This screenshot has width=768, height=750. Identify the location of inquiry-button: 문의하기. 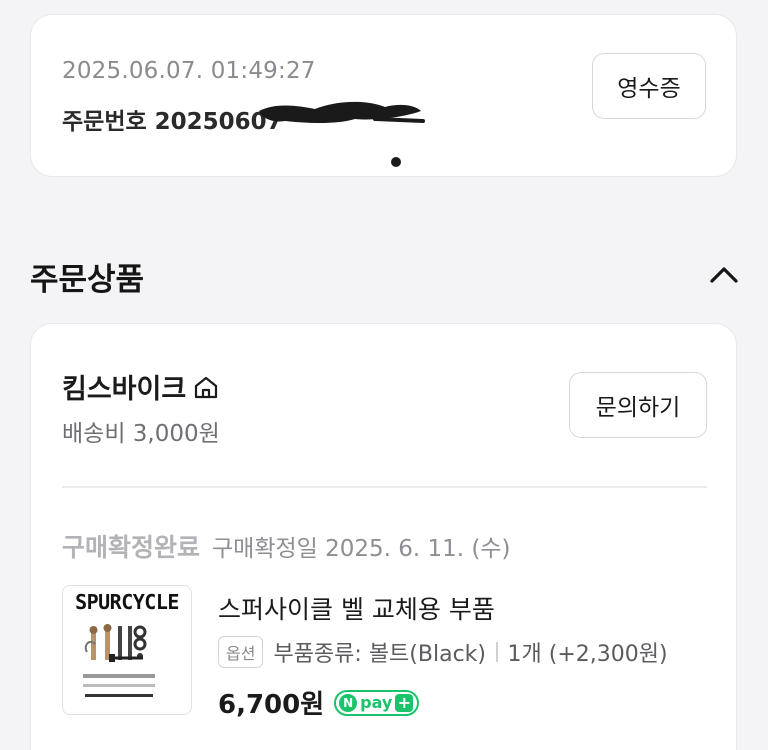
(638, 405).